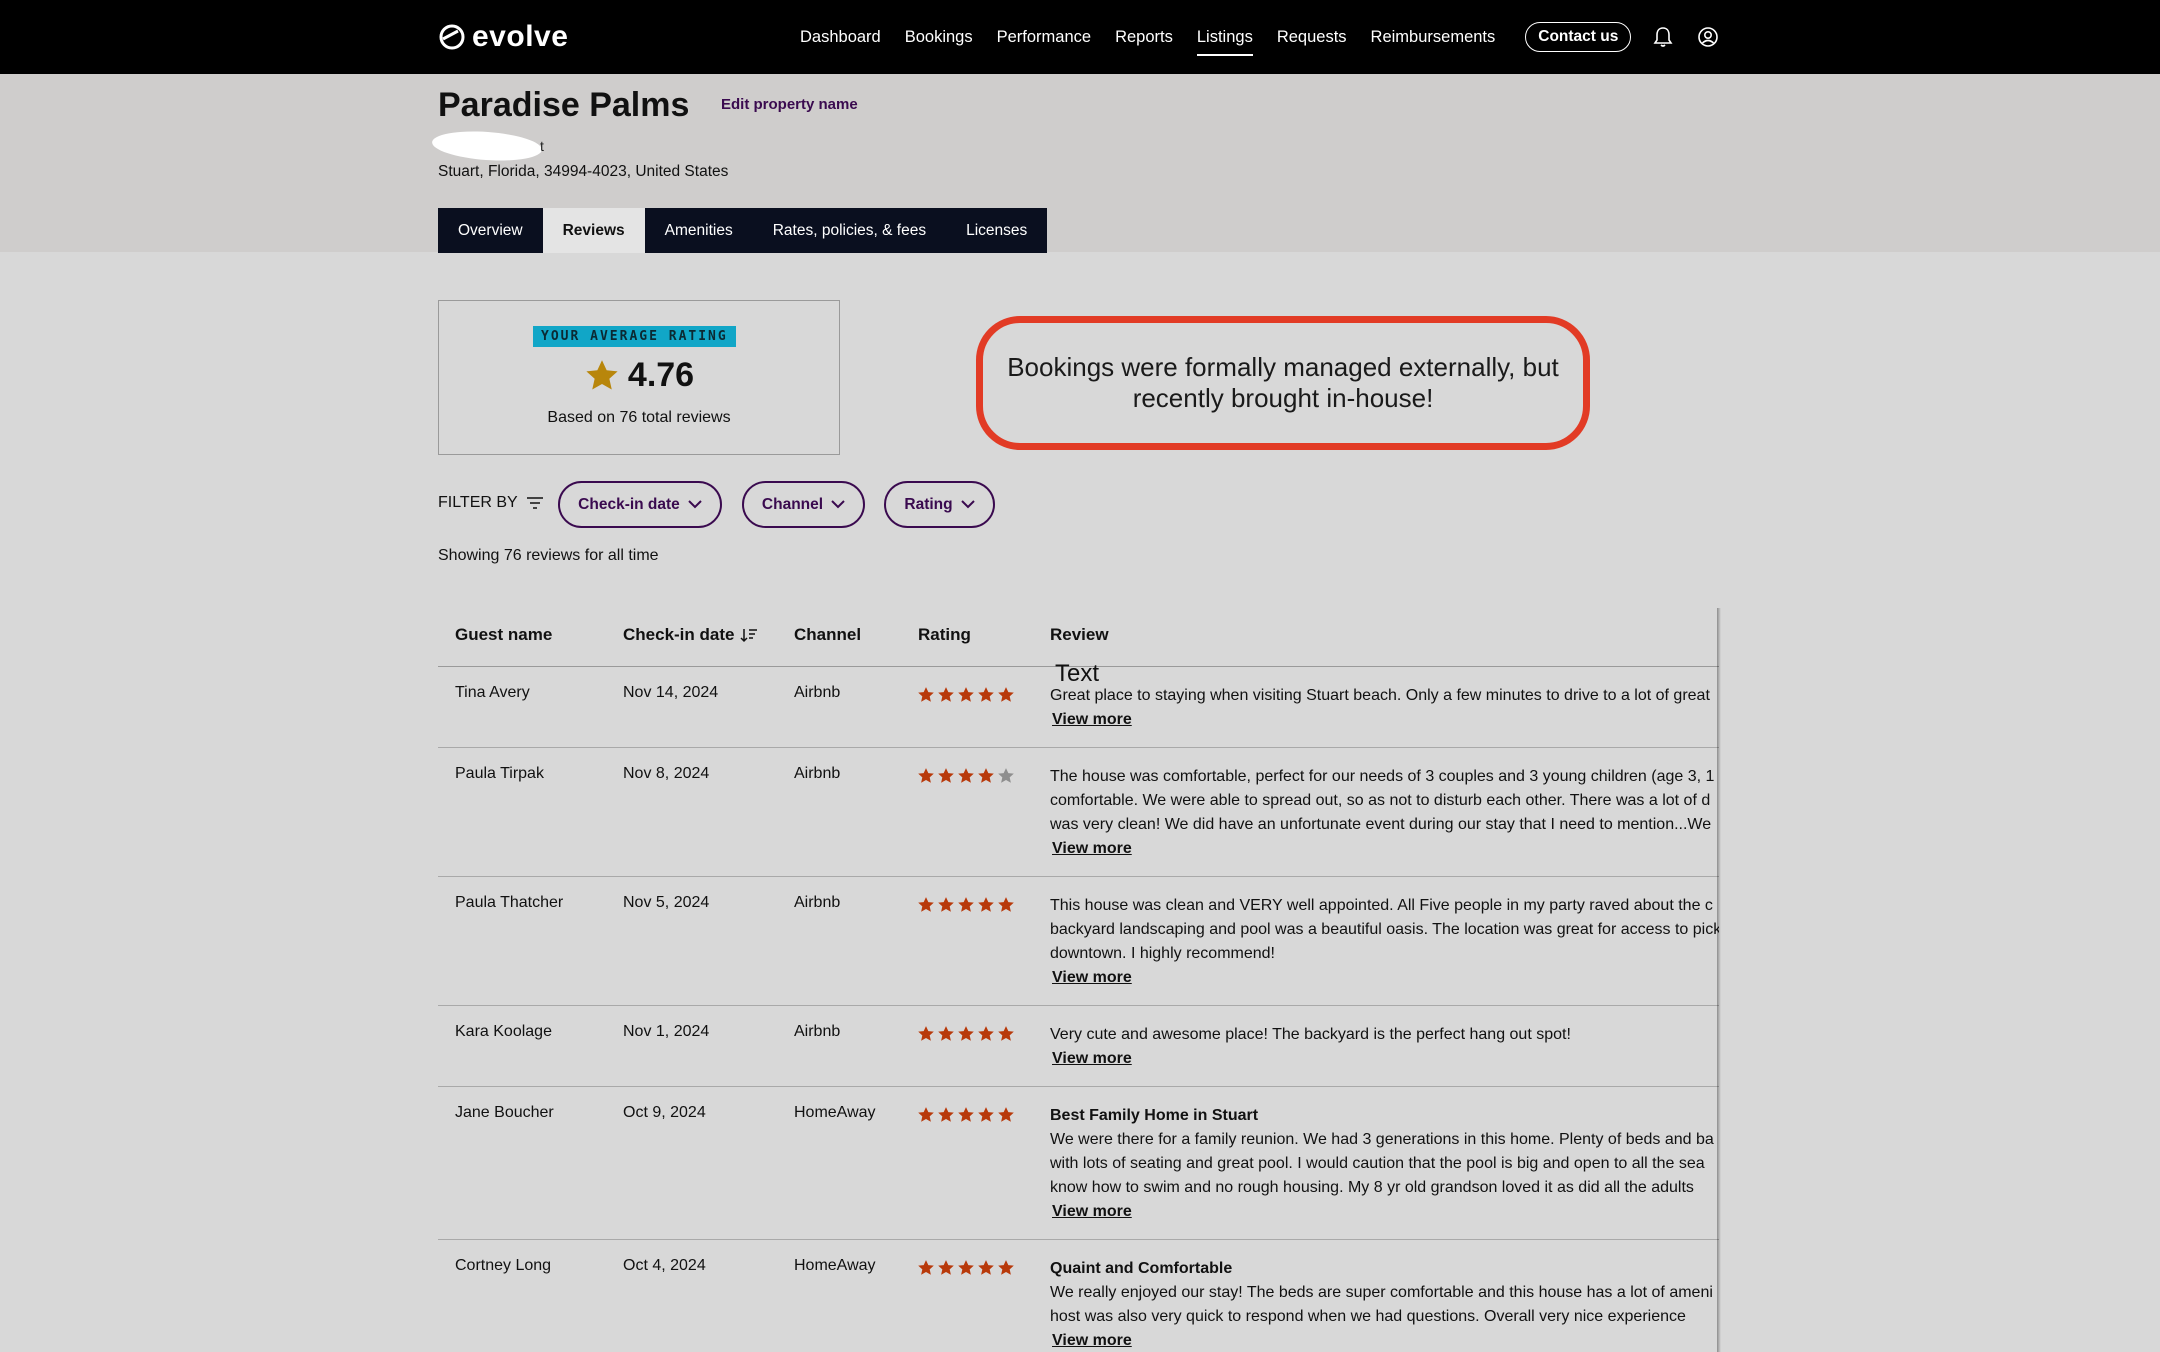 The height and width of the screenshot is (1352, 2160). I want to click on address-line-1: t, so click(542, 146).